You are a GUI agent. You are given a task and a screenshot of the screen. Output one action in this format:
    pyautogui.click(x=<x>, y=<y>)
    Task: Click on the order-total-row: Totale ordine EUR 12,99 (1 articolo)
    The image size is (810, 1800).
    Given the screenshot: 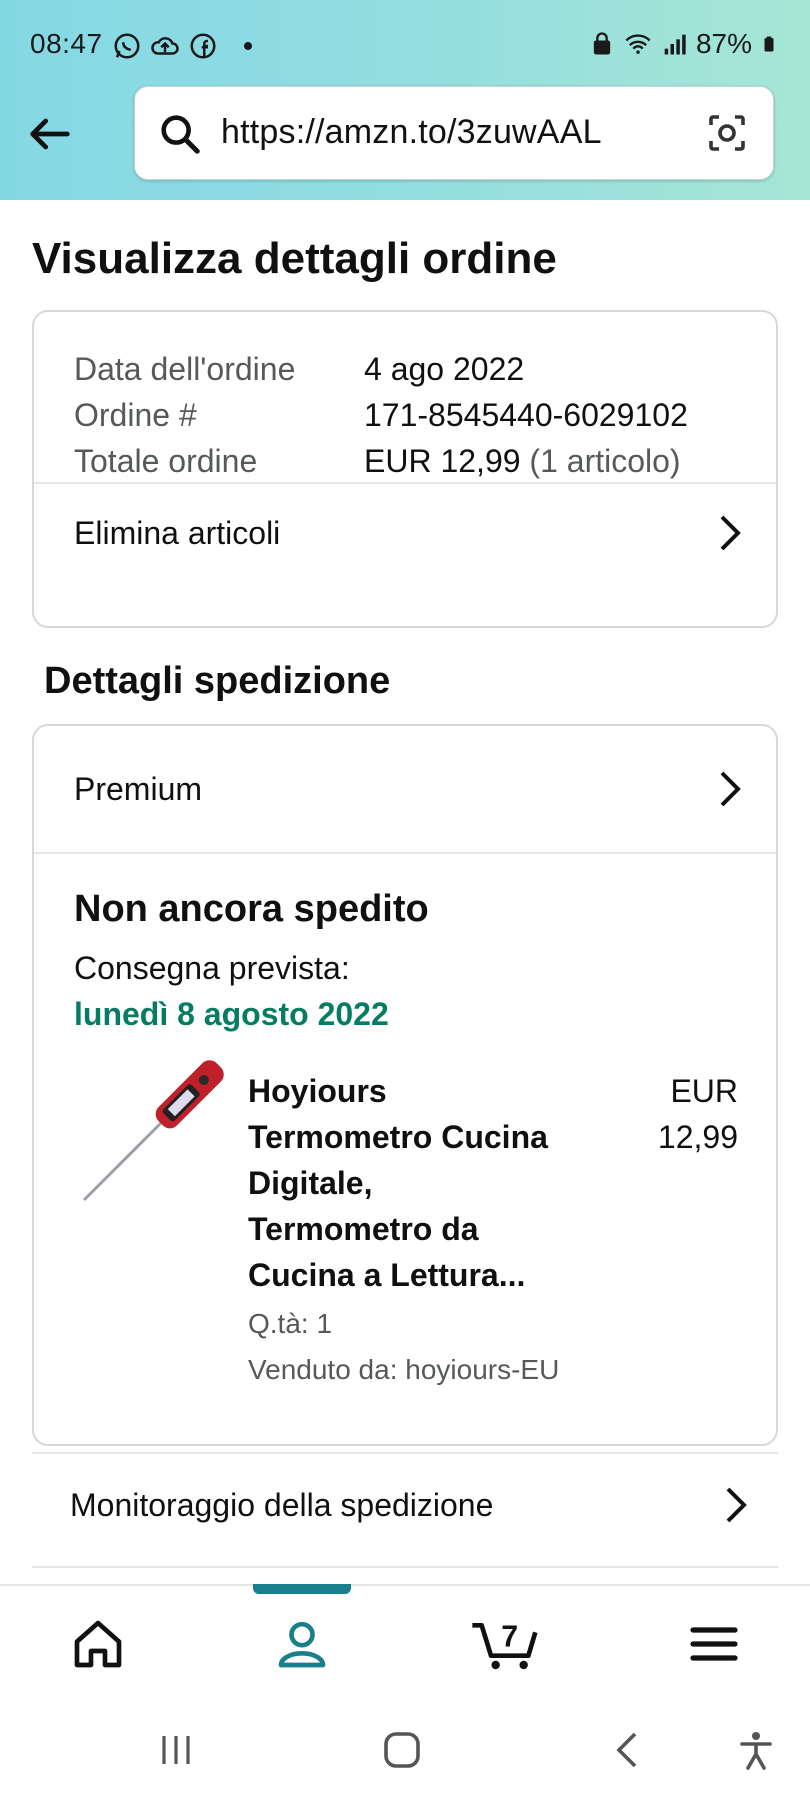 What is the action you would take?
    pyautogui.click(x=381, y=461)
    